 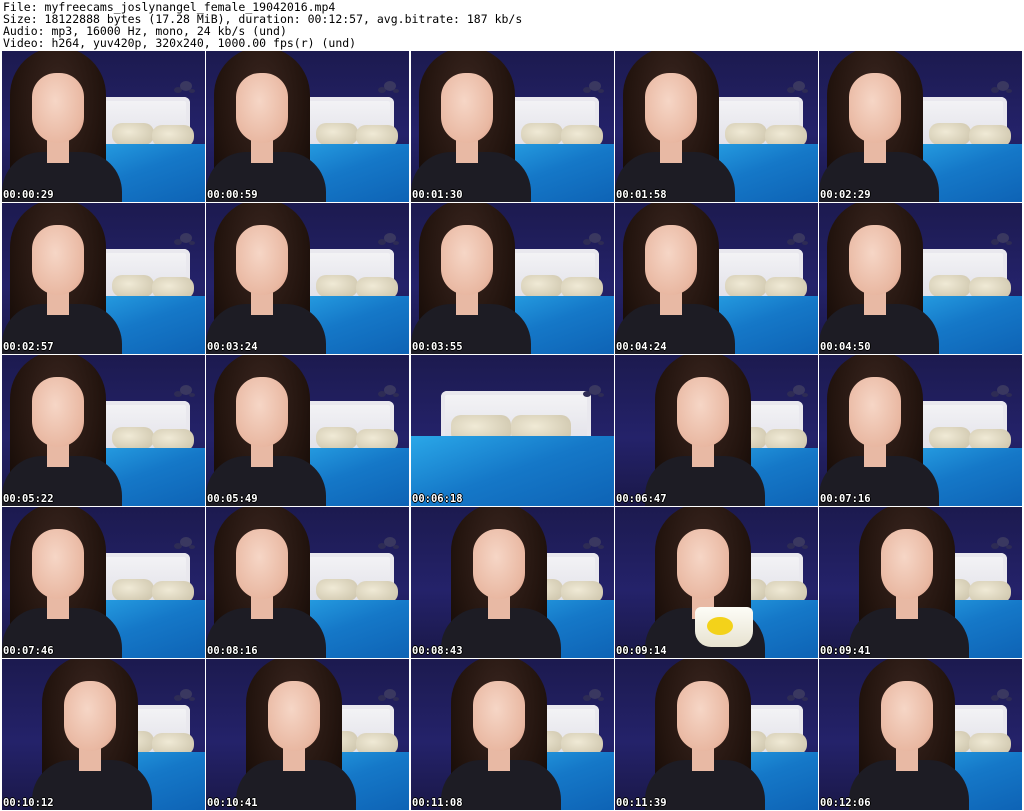 I want to click on thumbnail-timestamp: 00:10:12, so click(x=28, y=803).